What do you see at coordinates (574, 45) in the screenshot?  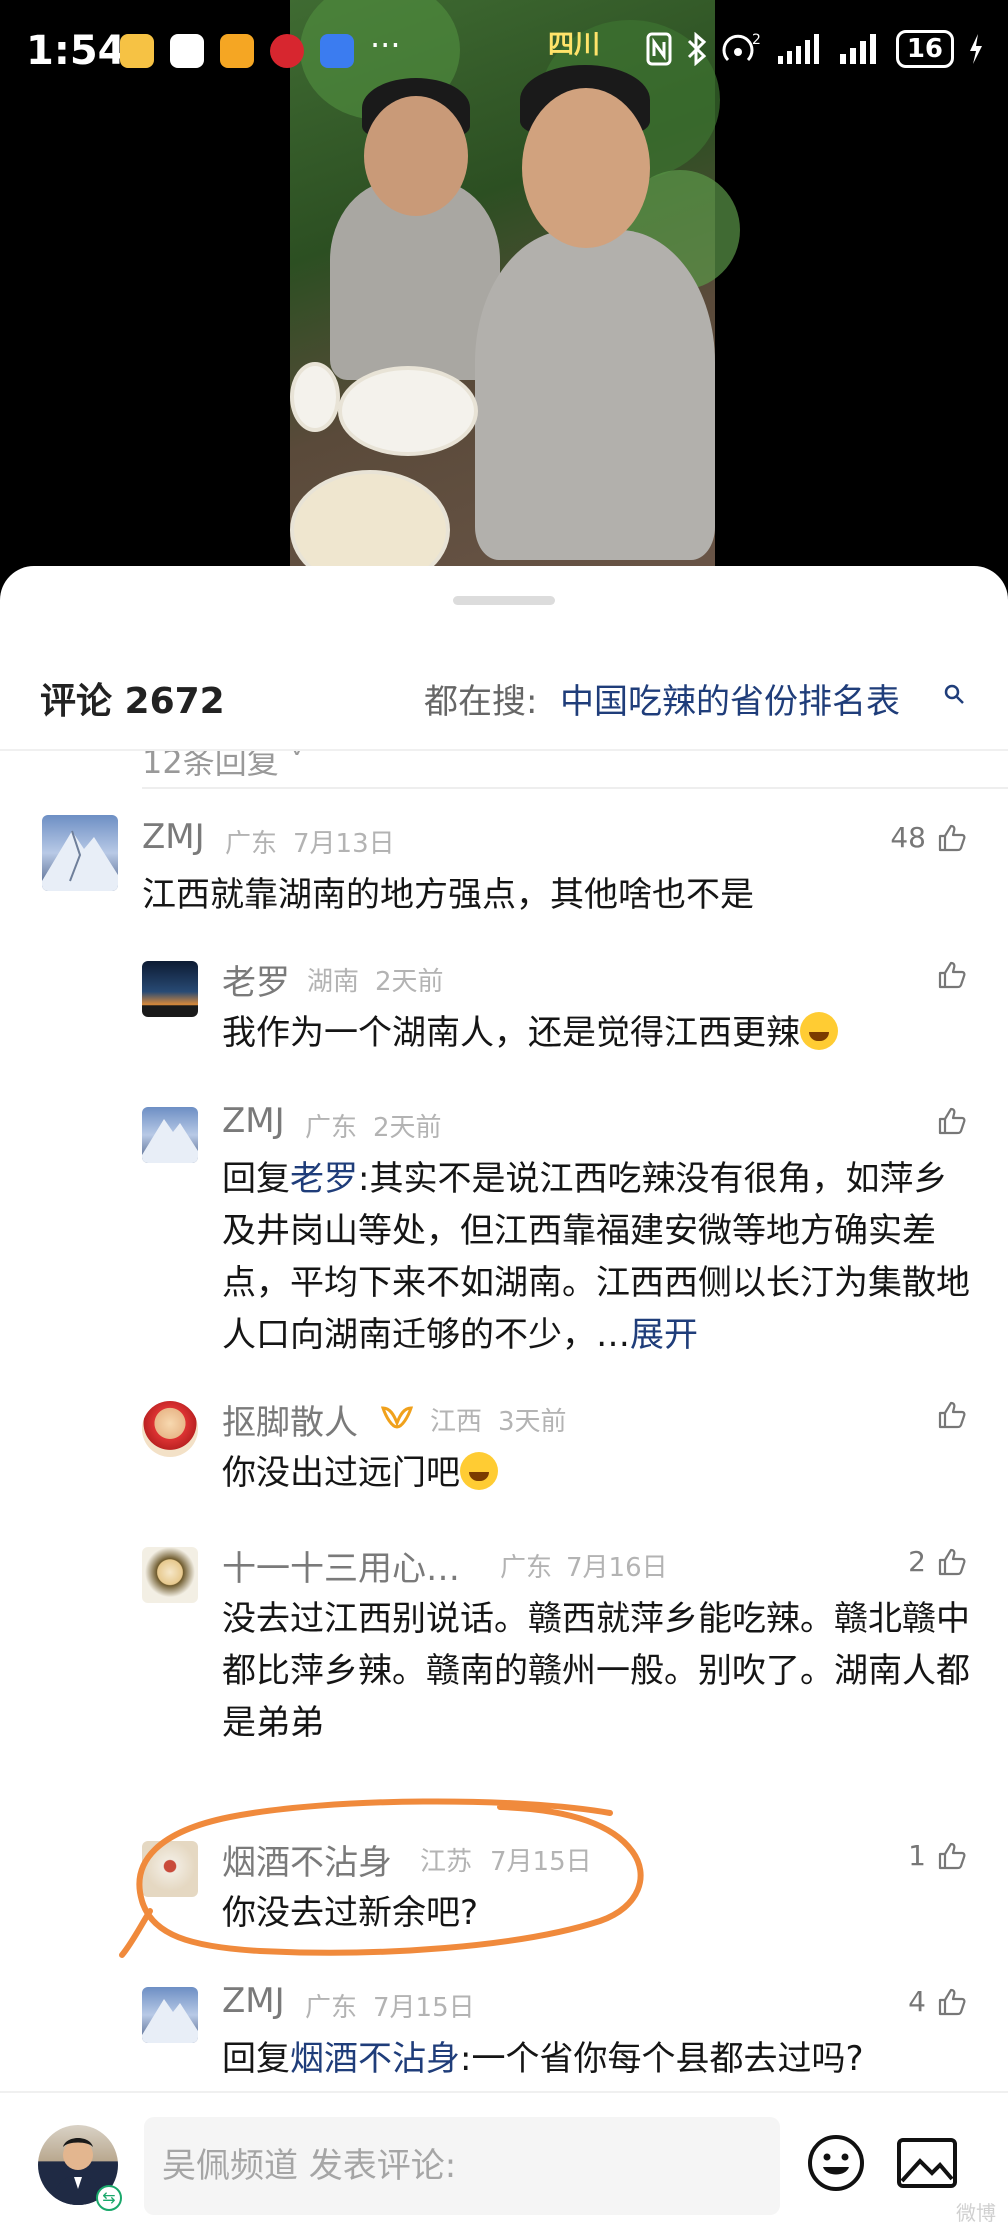 I see `location-indicator: 四川` at bounding box center [574, 45].